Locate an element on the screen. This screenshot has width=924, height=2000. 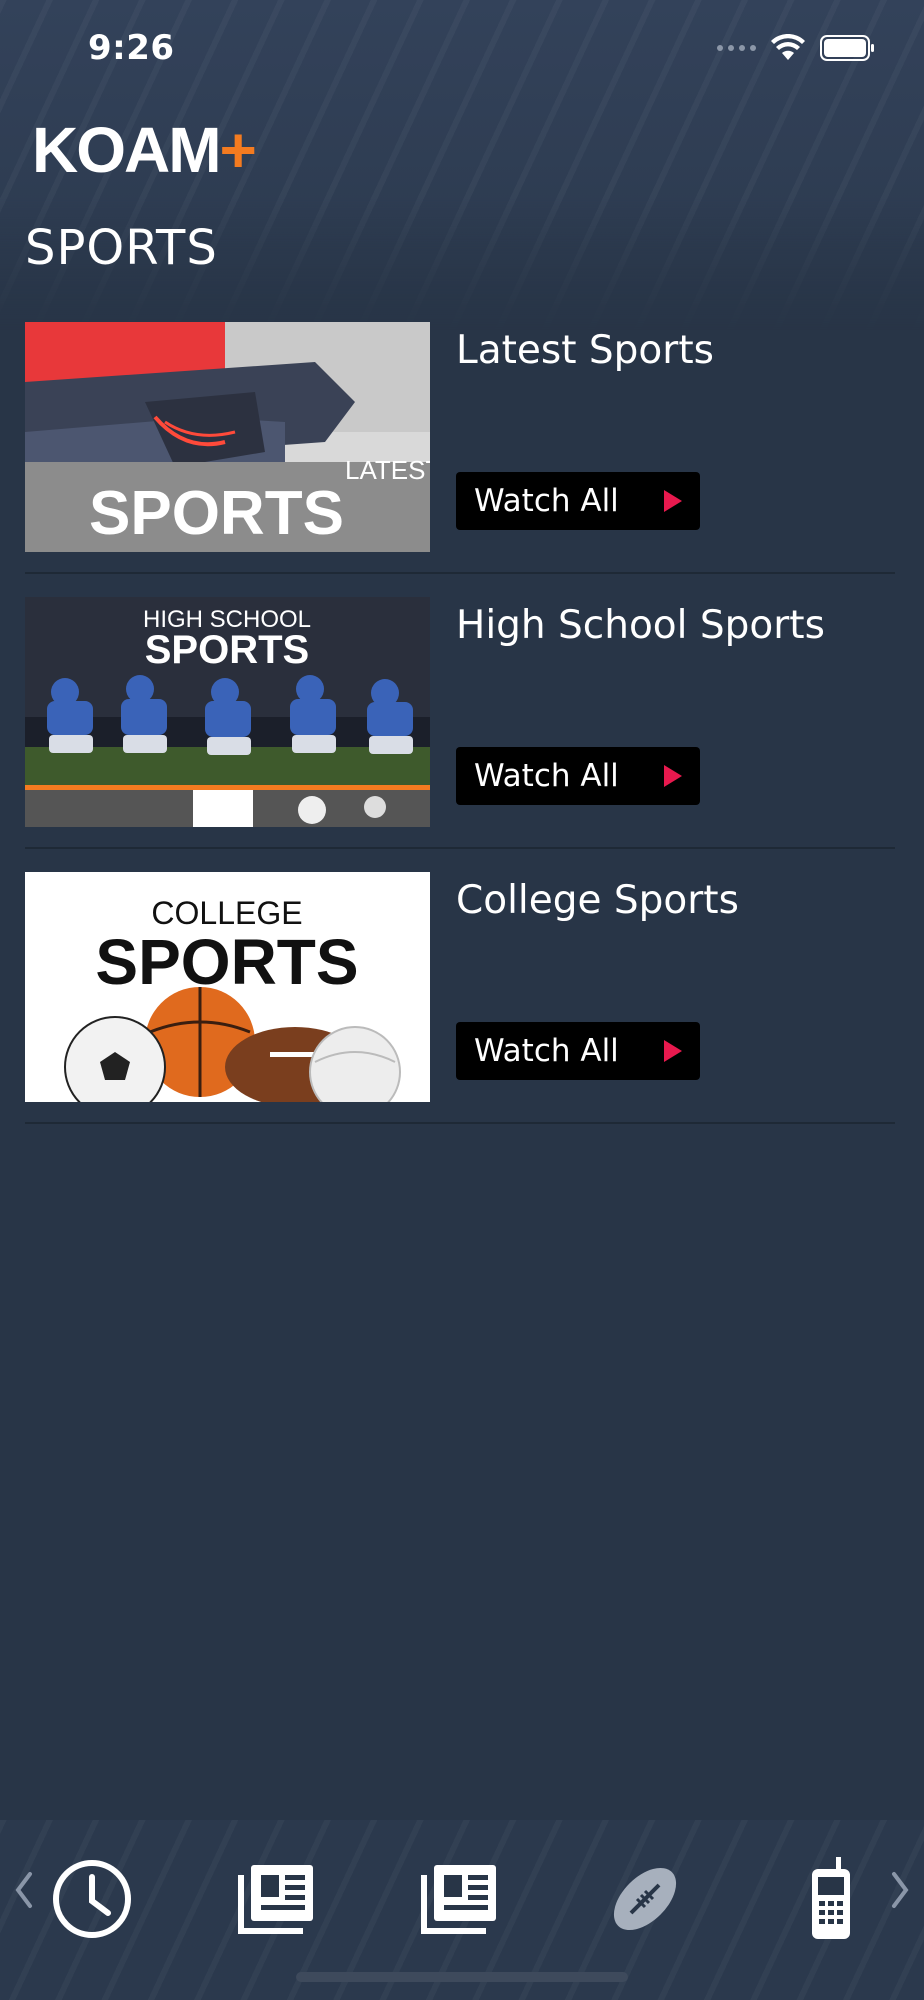
section-row-college-sports: COLLEGE SPORTS College Sports Watch All is located at coordinates (462, 1009).